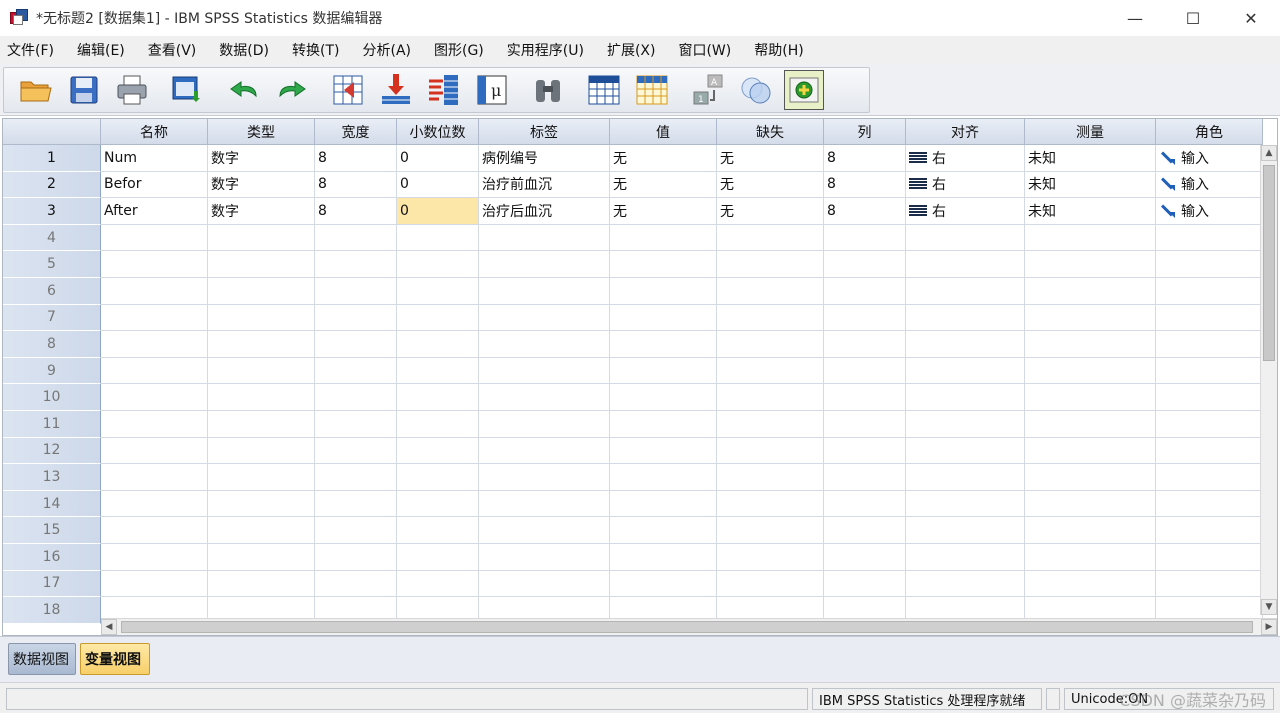  What do you see at coordinates (1268, 380) in the screenshot?
I see `vertical-scrollbar: ▲ ▼` at bounding box center [1268, 380].